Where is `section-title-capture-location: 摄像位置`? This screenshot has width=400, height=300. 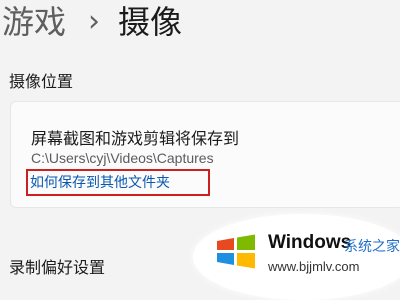
section-title-capture-location: 摄像位置 is located at coordinates (41, 81).